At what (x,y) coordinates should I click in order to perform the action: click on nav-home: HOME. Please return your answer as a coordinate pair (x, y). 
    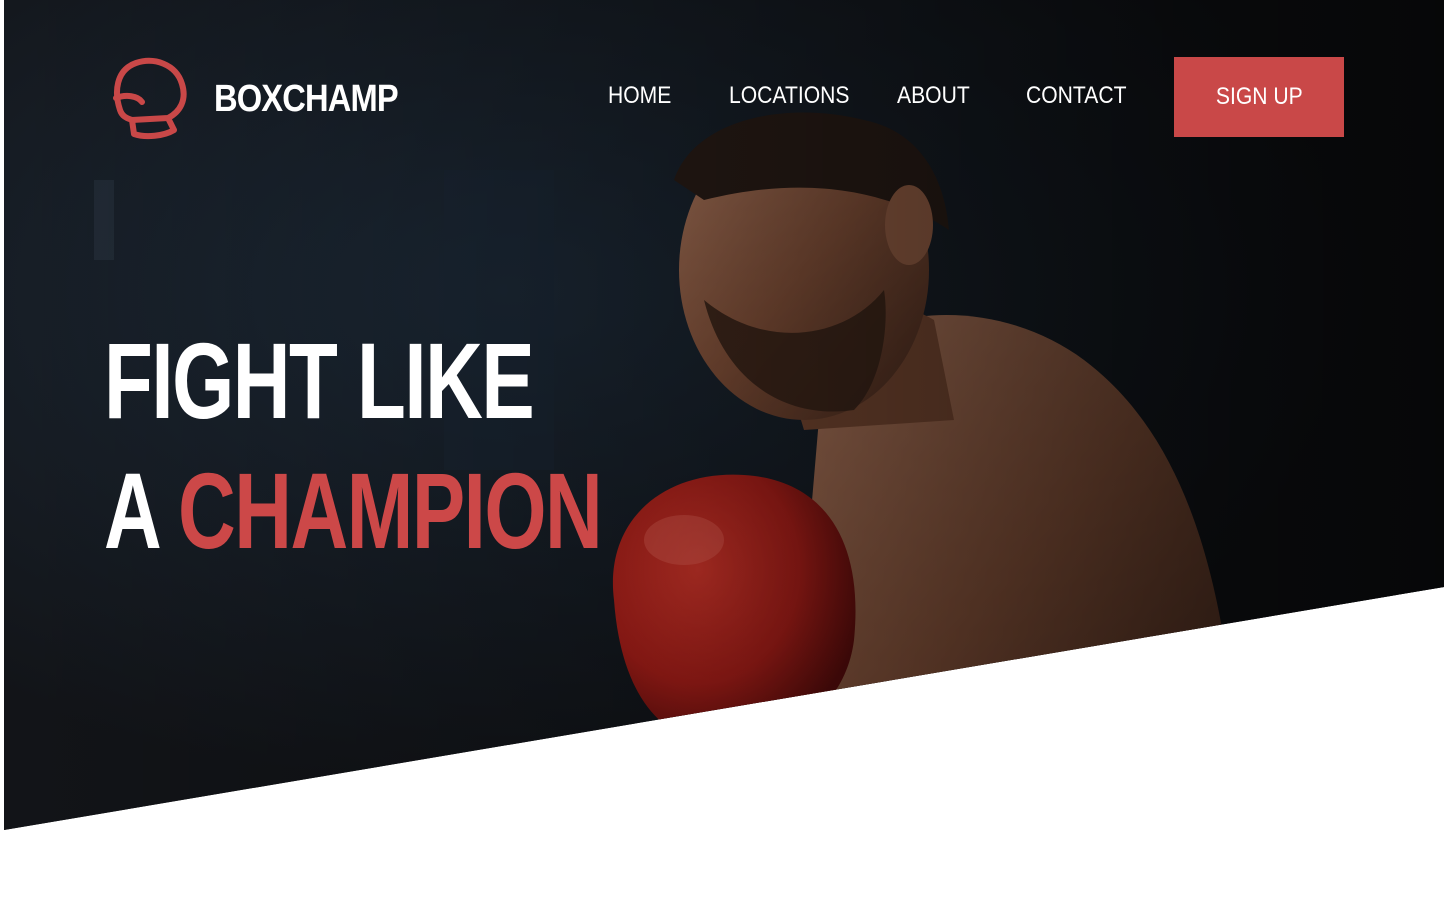
    Looking at the image, I should click on (639, 96).